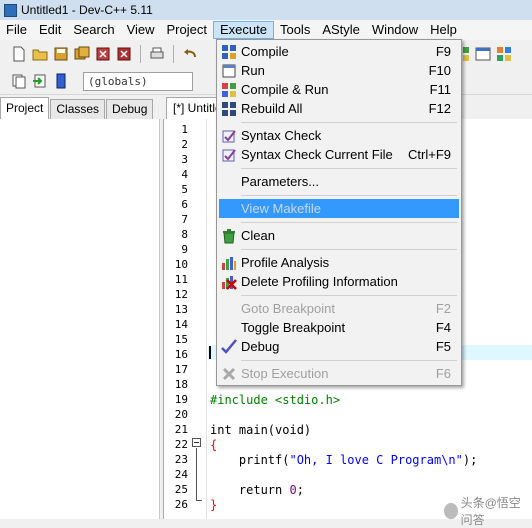 This screenshot has width=532, height=528. Describe the element at coordinates (293, 490) in the screenshot. I see `code-token-number: 0` at that location.